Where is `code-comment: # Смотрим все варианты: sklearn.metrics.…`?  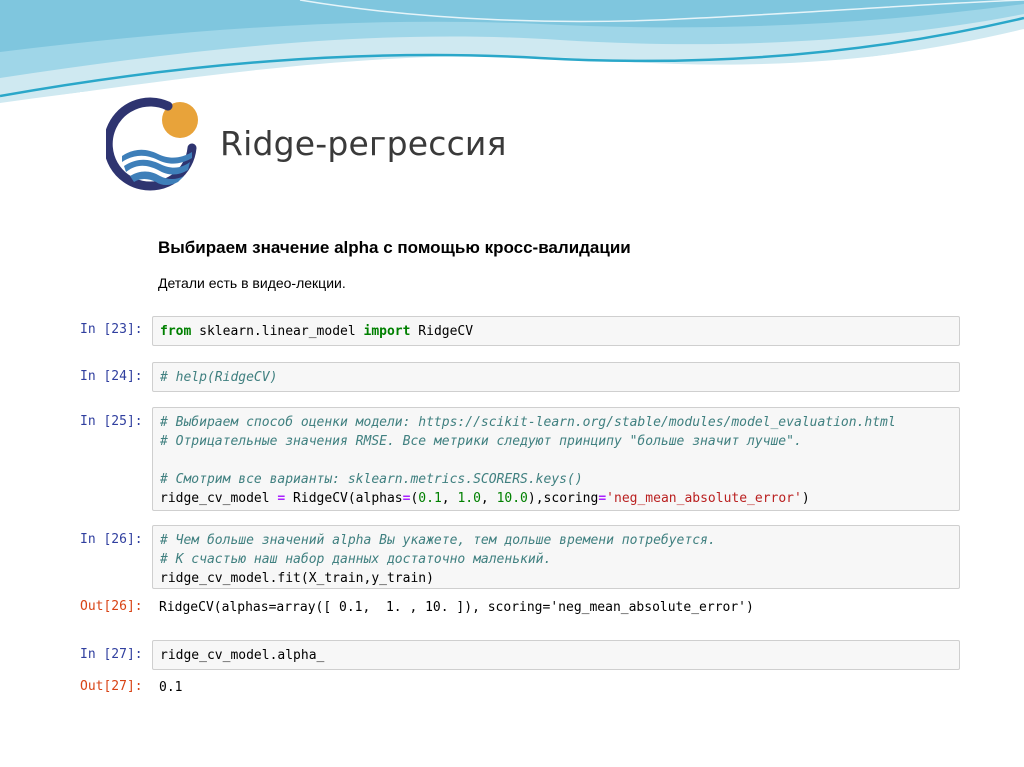
code-comment: # Смотрим все варианты: sklearn.metrics.… is located at coordinates (371, 479).